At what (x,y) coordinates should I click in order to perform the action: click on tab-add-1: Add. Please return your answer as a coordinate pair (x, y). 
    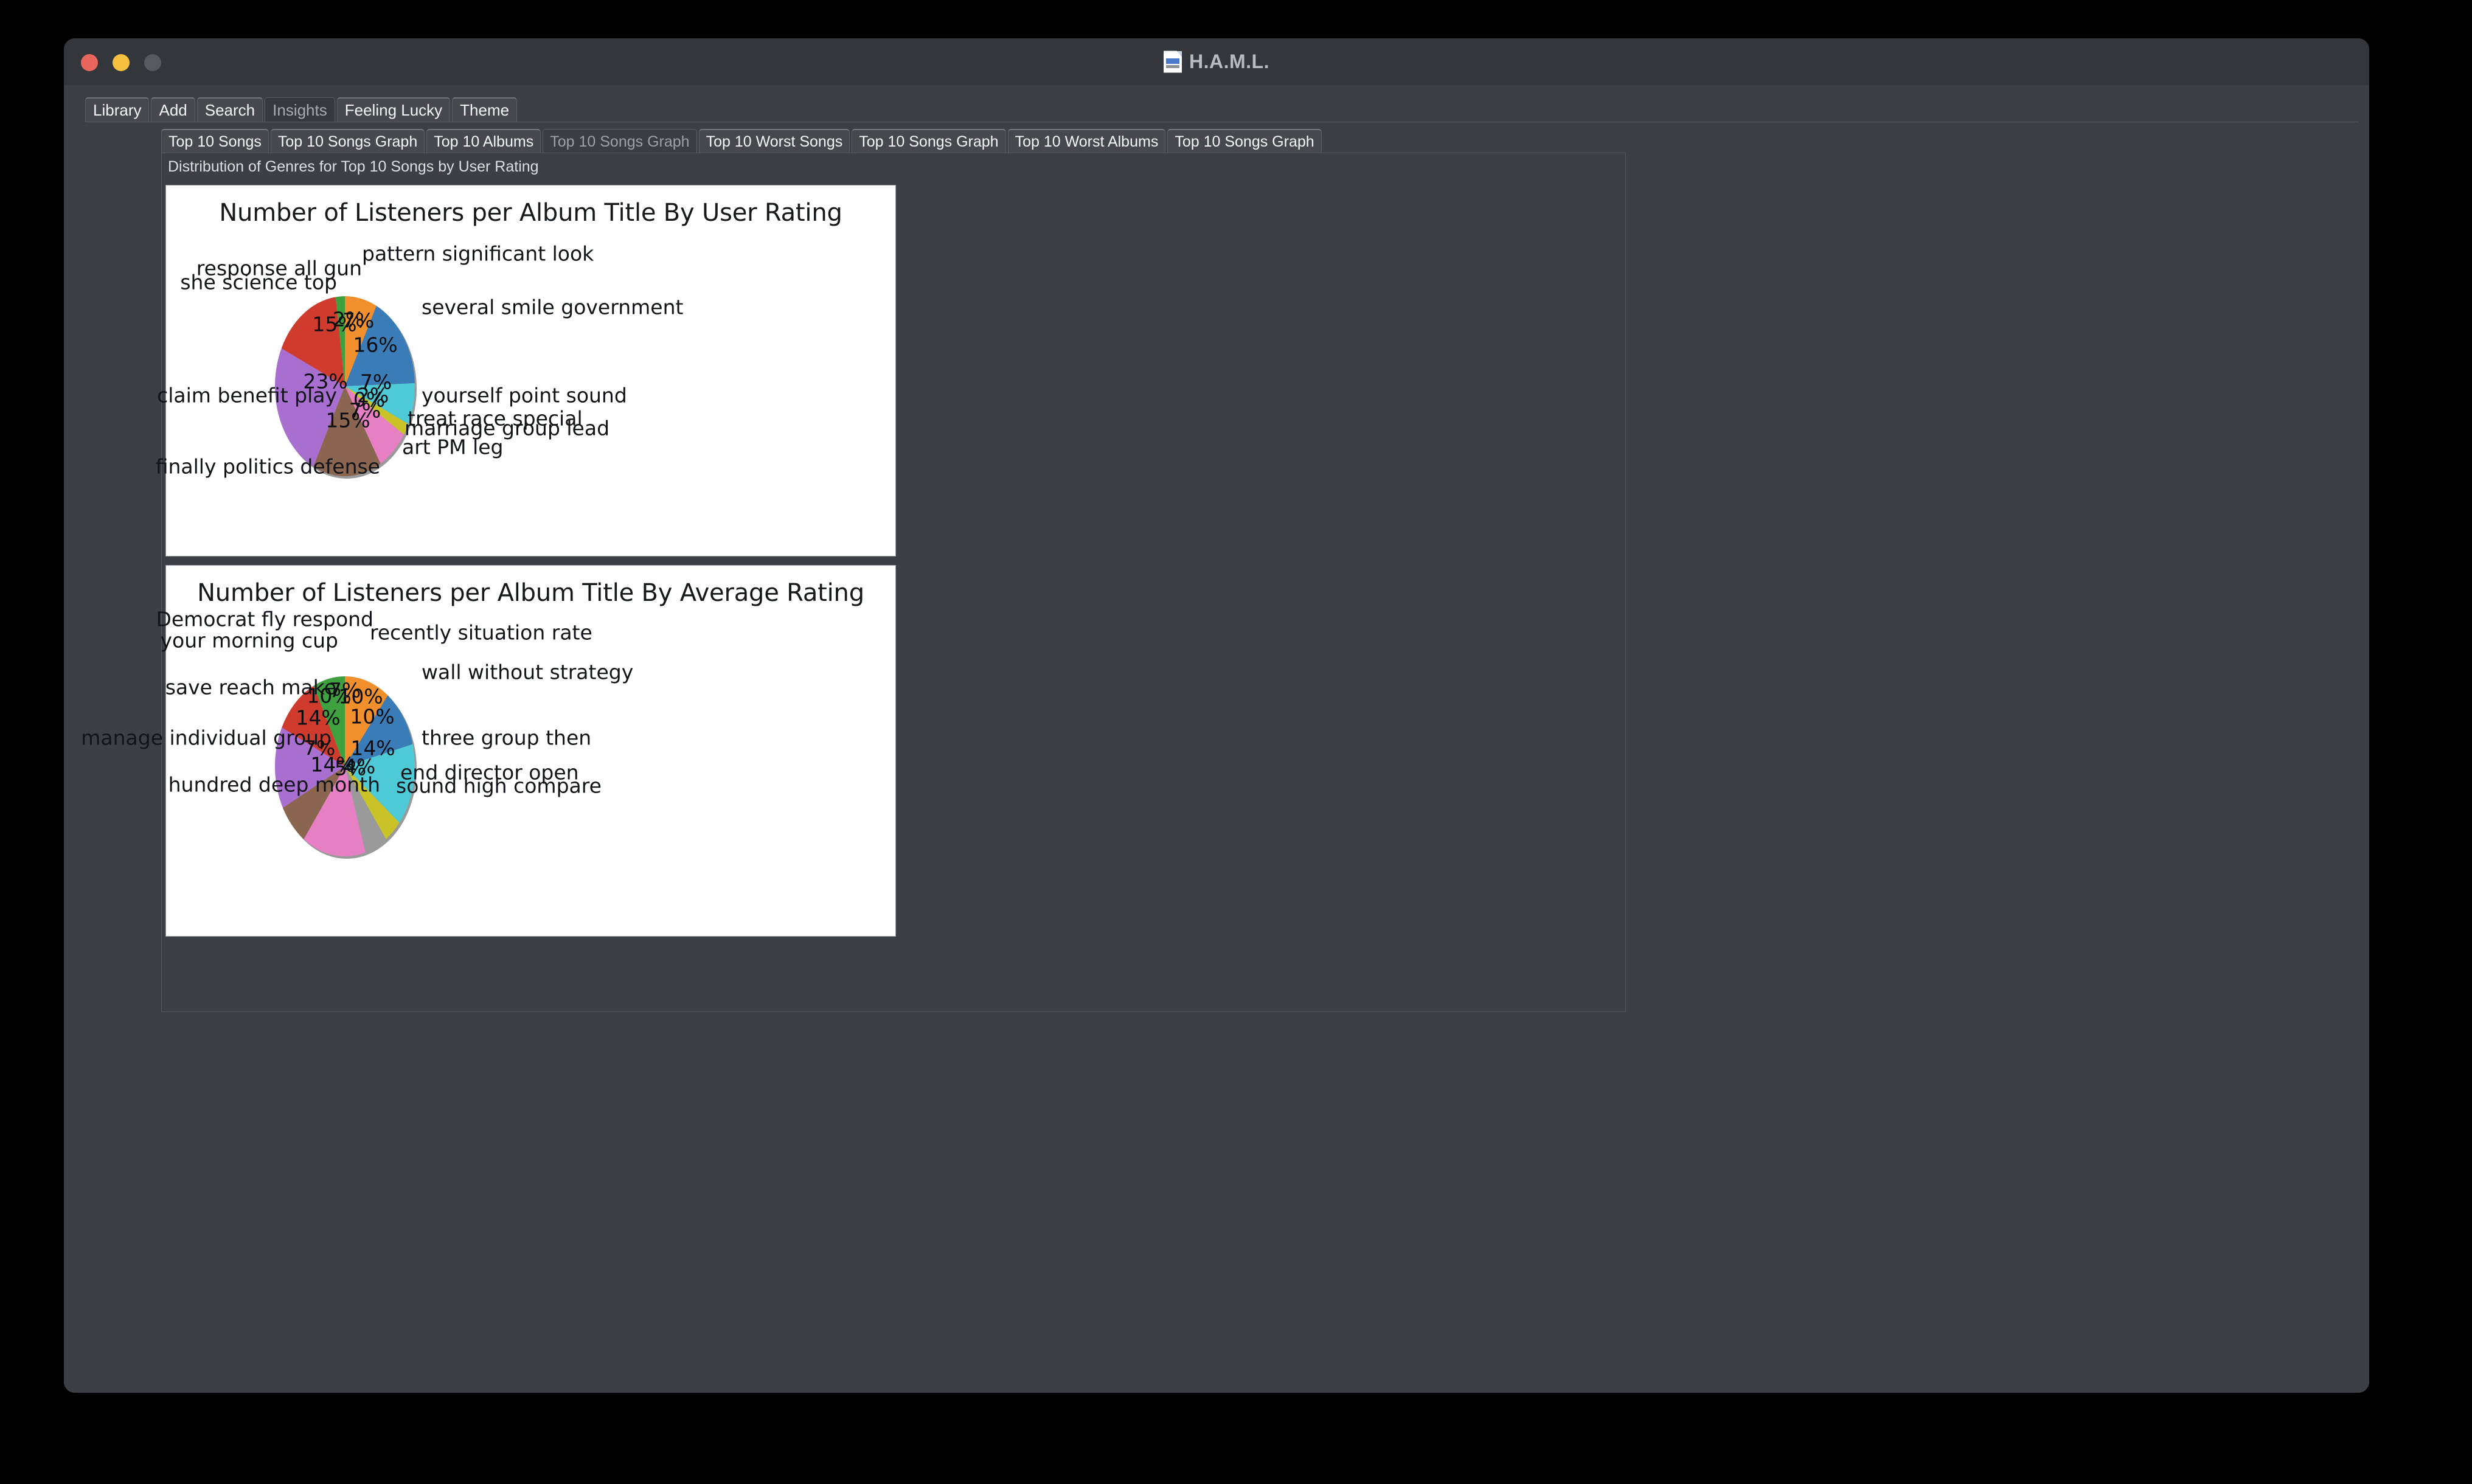
    Looking at the image, I should click on (173, 109).